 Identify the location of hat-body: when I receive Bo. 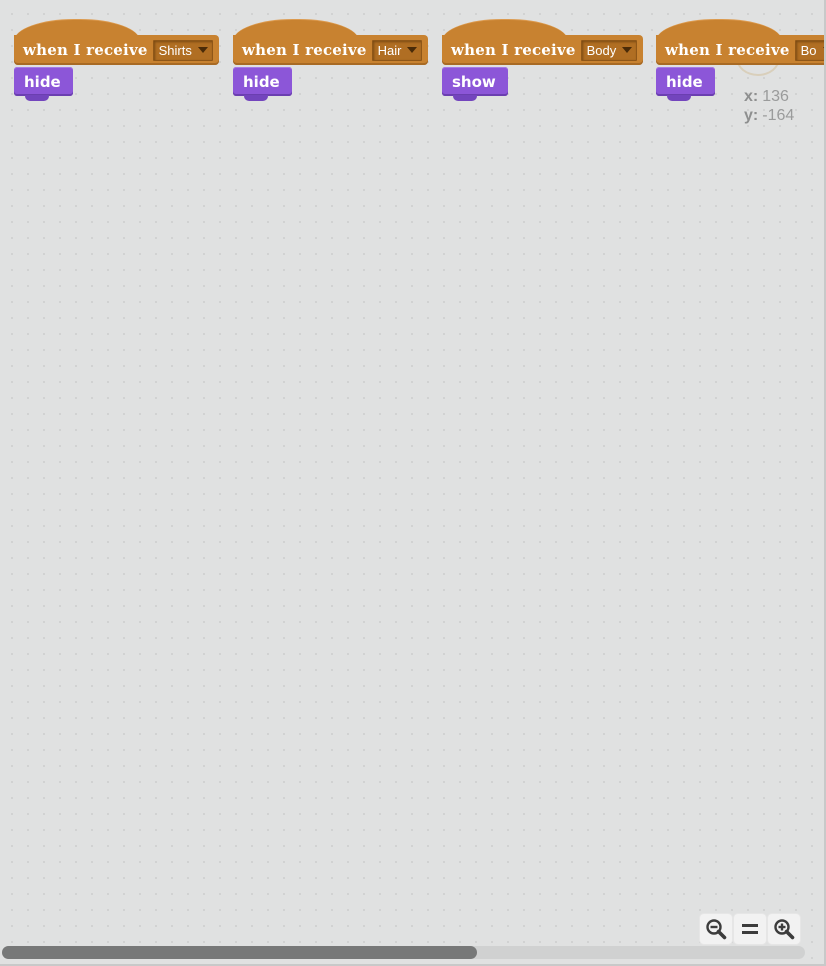
(740, 50).